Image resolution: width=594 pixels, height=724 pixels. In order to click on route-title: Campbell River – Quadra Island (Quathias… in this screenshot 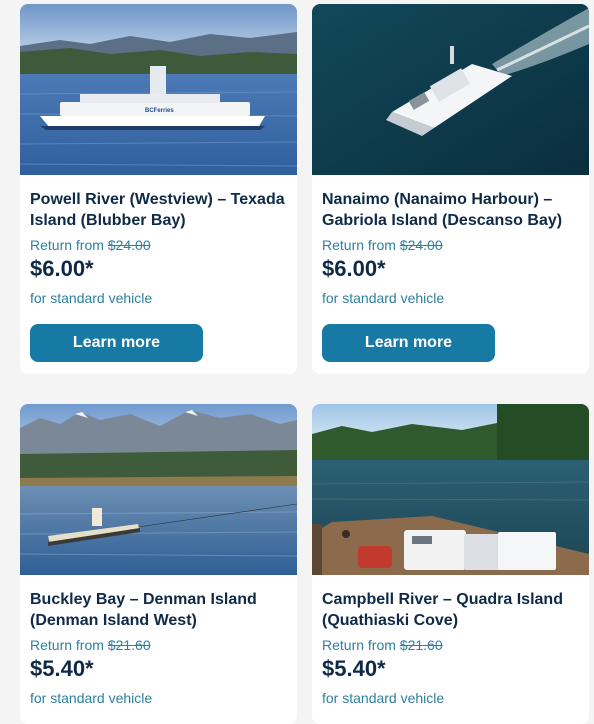, I will do `click(442, 610)`.